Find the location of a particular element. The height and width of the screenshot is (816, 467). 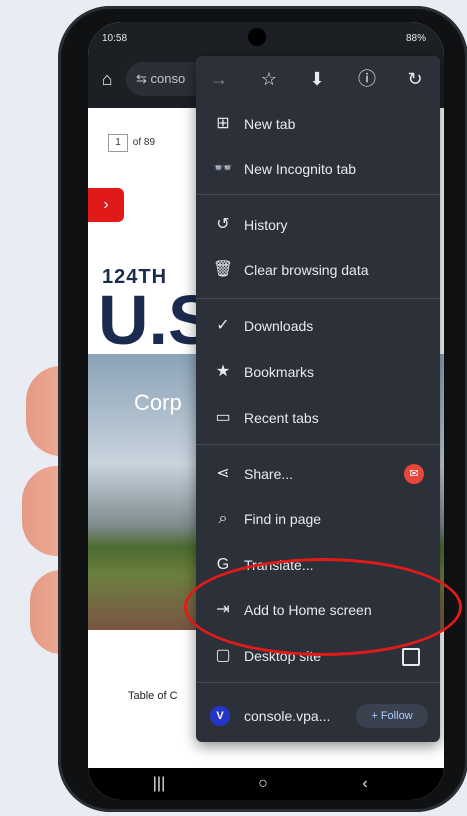

bookmark-star-icon: ☆ is located at coordinates (269, 79).